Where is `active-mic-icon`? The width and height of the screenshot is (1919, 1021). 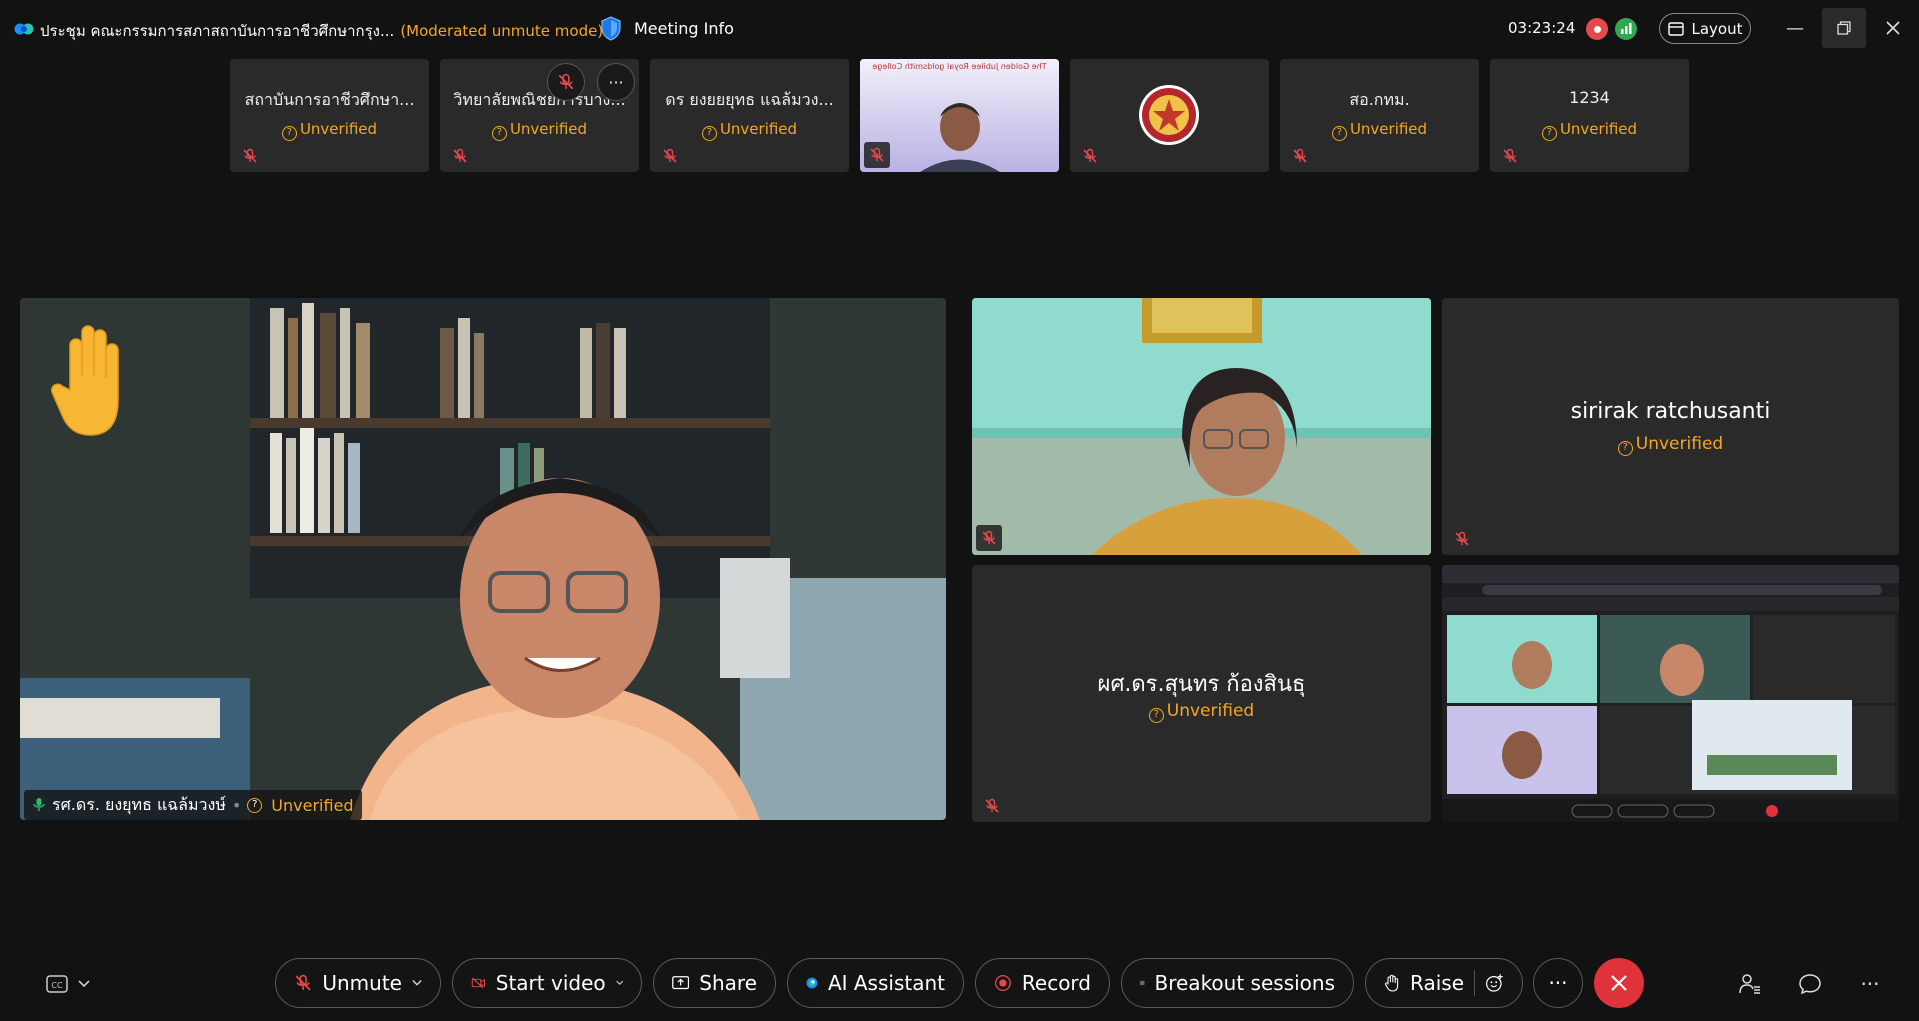 active-mic-icon is located at coordinates (39, 804).